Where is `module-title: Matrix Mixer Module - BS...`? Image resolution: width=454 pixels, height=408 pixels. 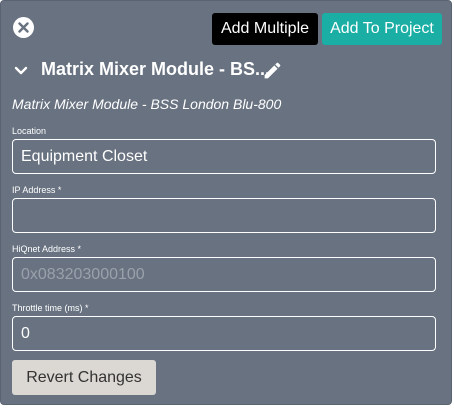 module-title: Matrix Mixer Module - BS... is located at coordinates (156, 69).